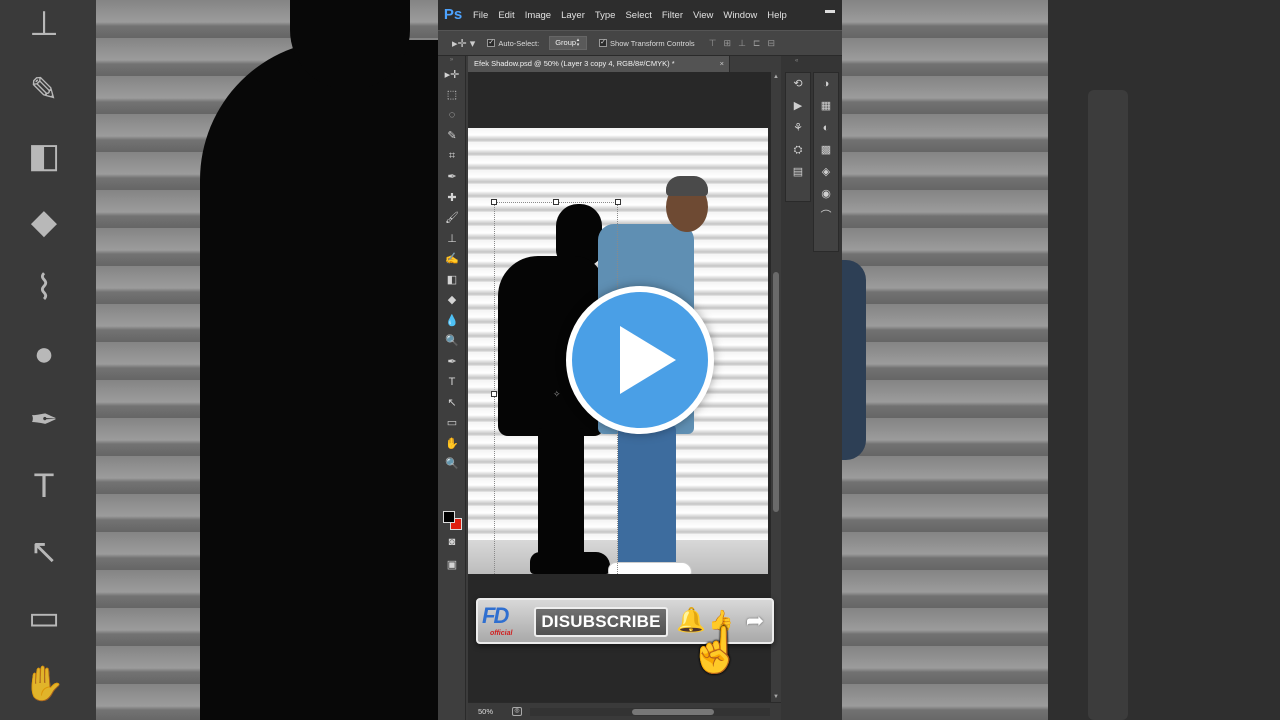 The width and height of the screenshot is (1280, 720). Describe the element at coordinates (703, 15) in the screenshot. I see `menu-view: View` at that location.